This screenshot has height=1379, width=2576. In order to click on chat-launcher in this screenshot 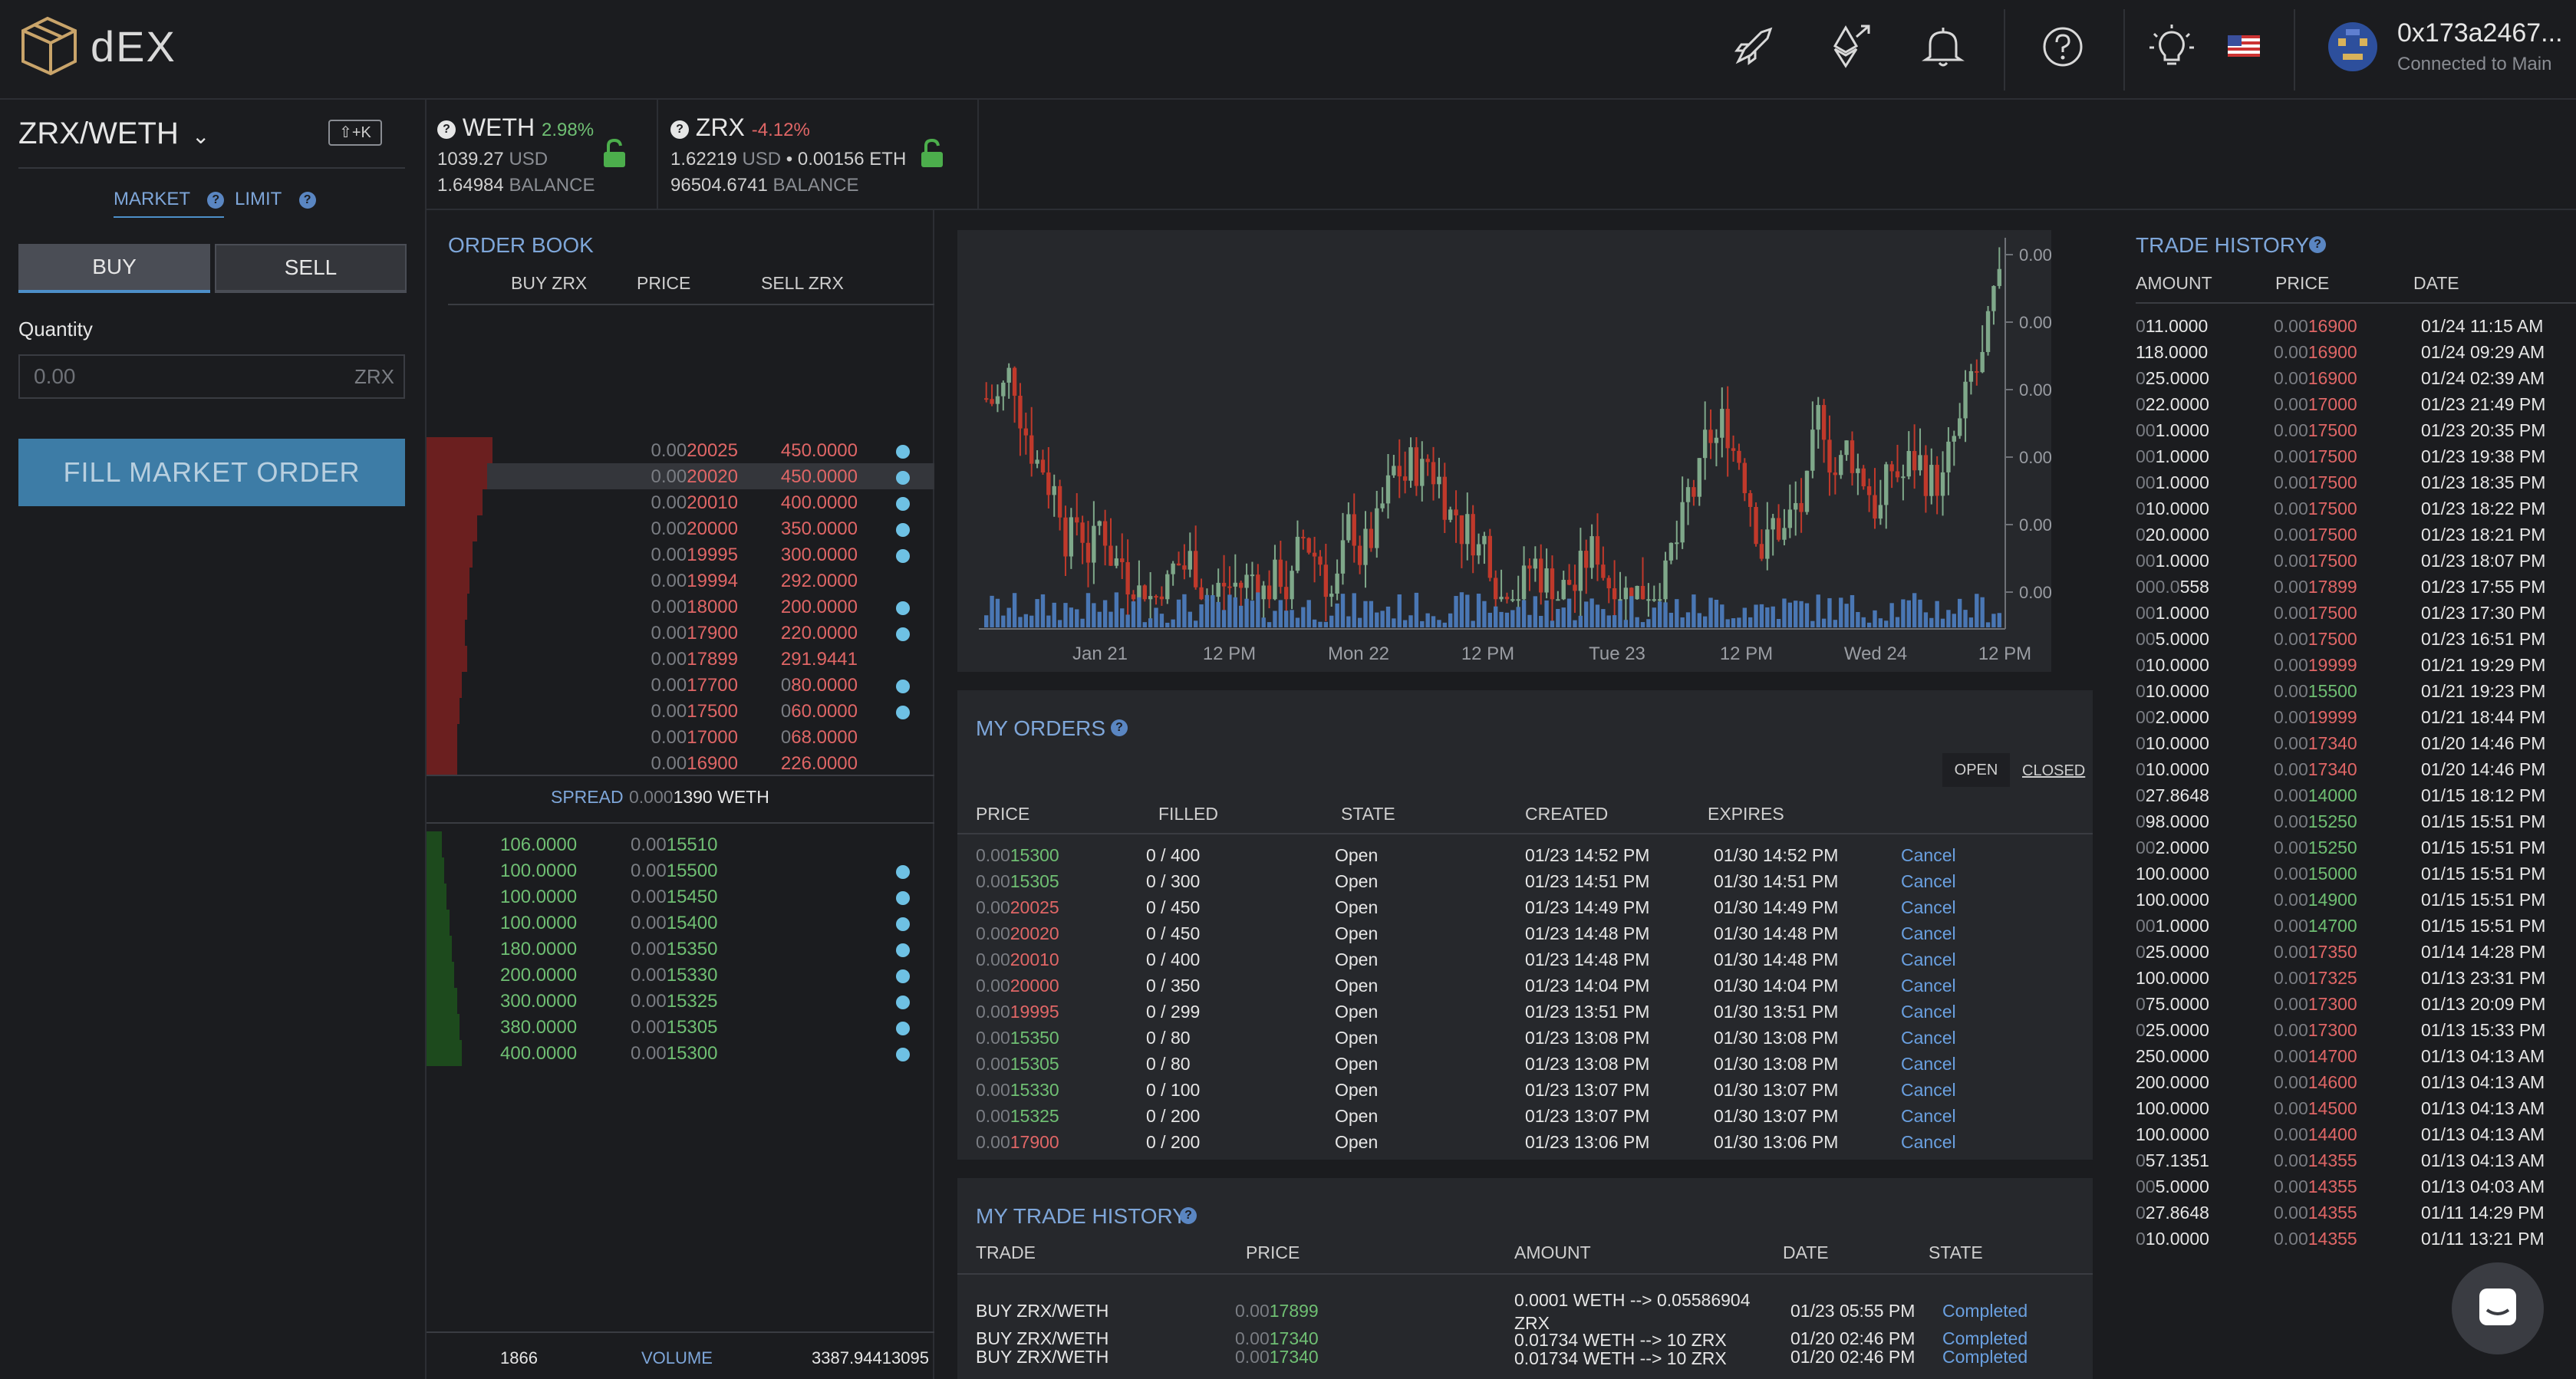, I will do `click(2498, 1308)`.